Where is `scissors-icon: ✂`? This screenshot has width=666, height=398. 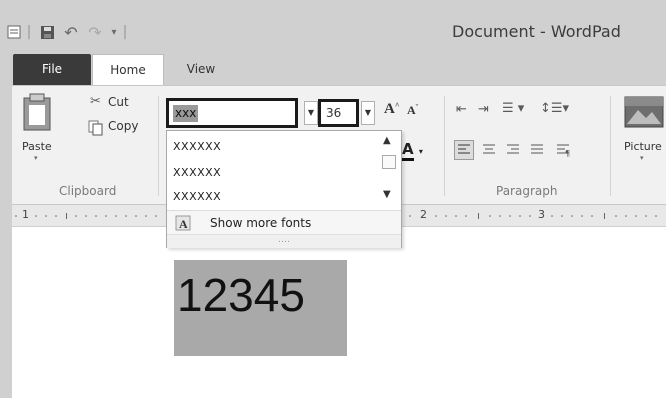
scissors-icon: ✂ is located at coordinates (95, 101).